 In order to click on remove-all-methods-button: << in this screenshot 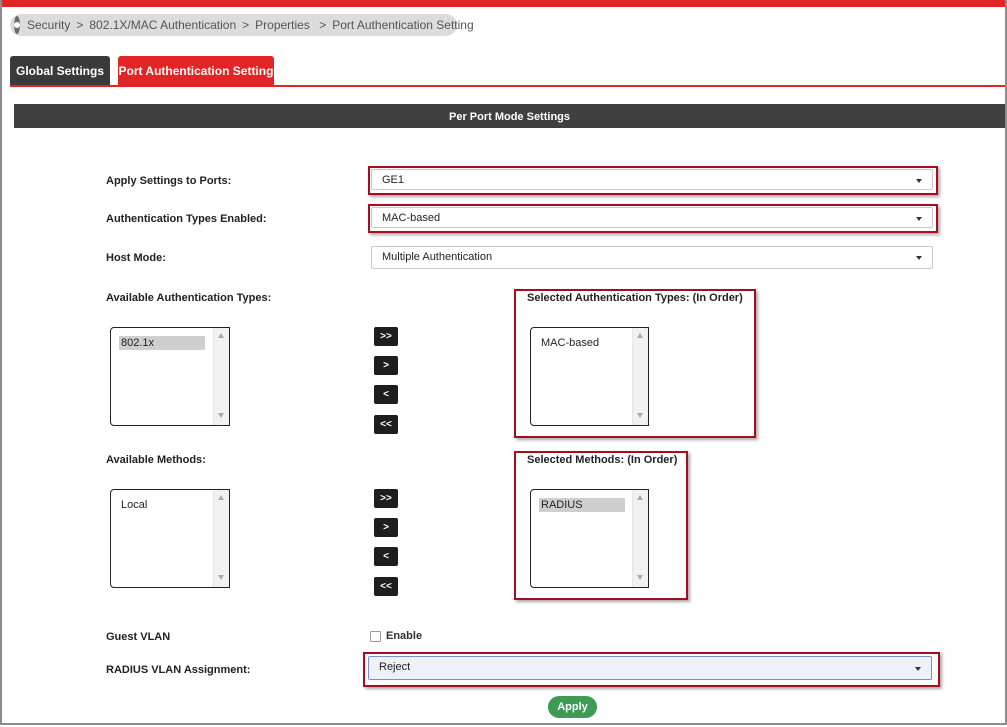, I will do `click(386, 586)`.